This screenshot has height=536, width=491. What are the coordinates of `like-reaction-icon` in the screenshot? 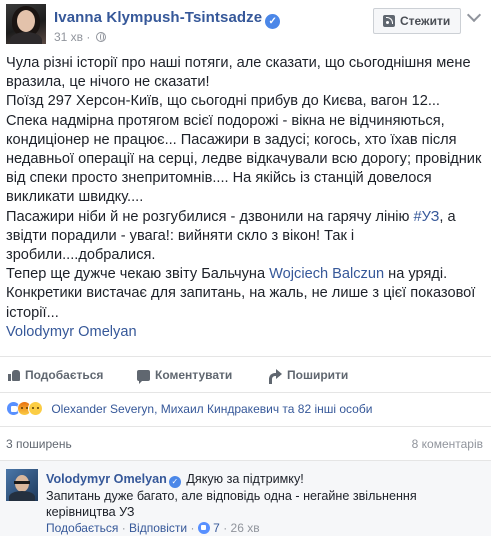 It's located at (203, 528).